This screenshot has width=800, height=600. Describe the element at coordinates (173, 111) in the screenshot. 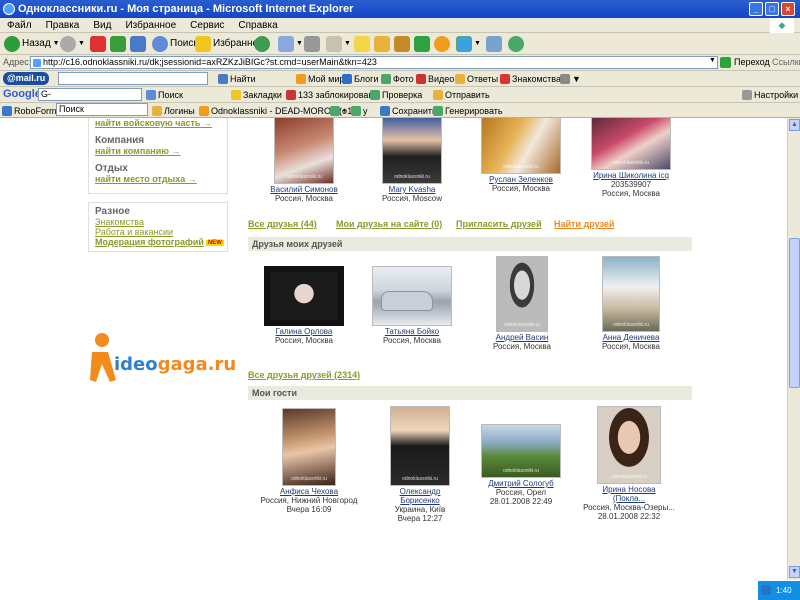

I see `roboform-logins: Логины` at that location.